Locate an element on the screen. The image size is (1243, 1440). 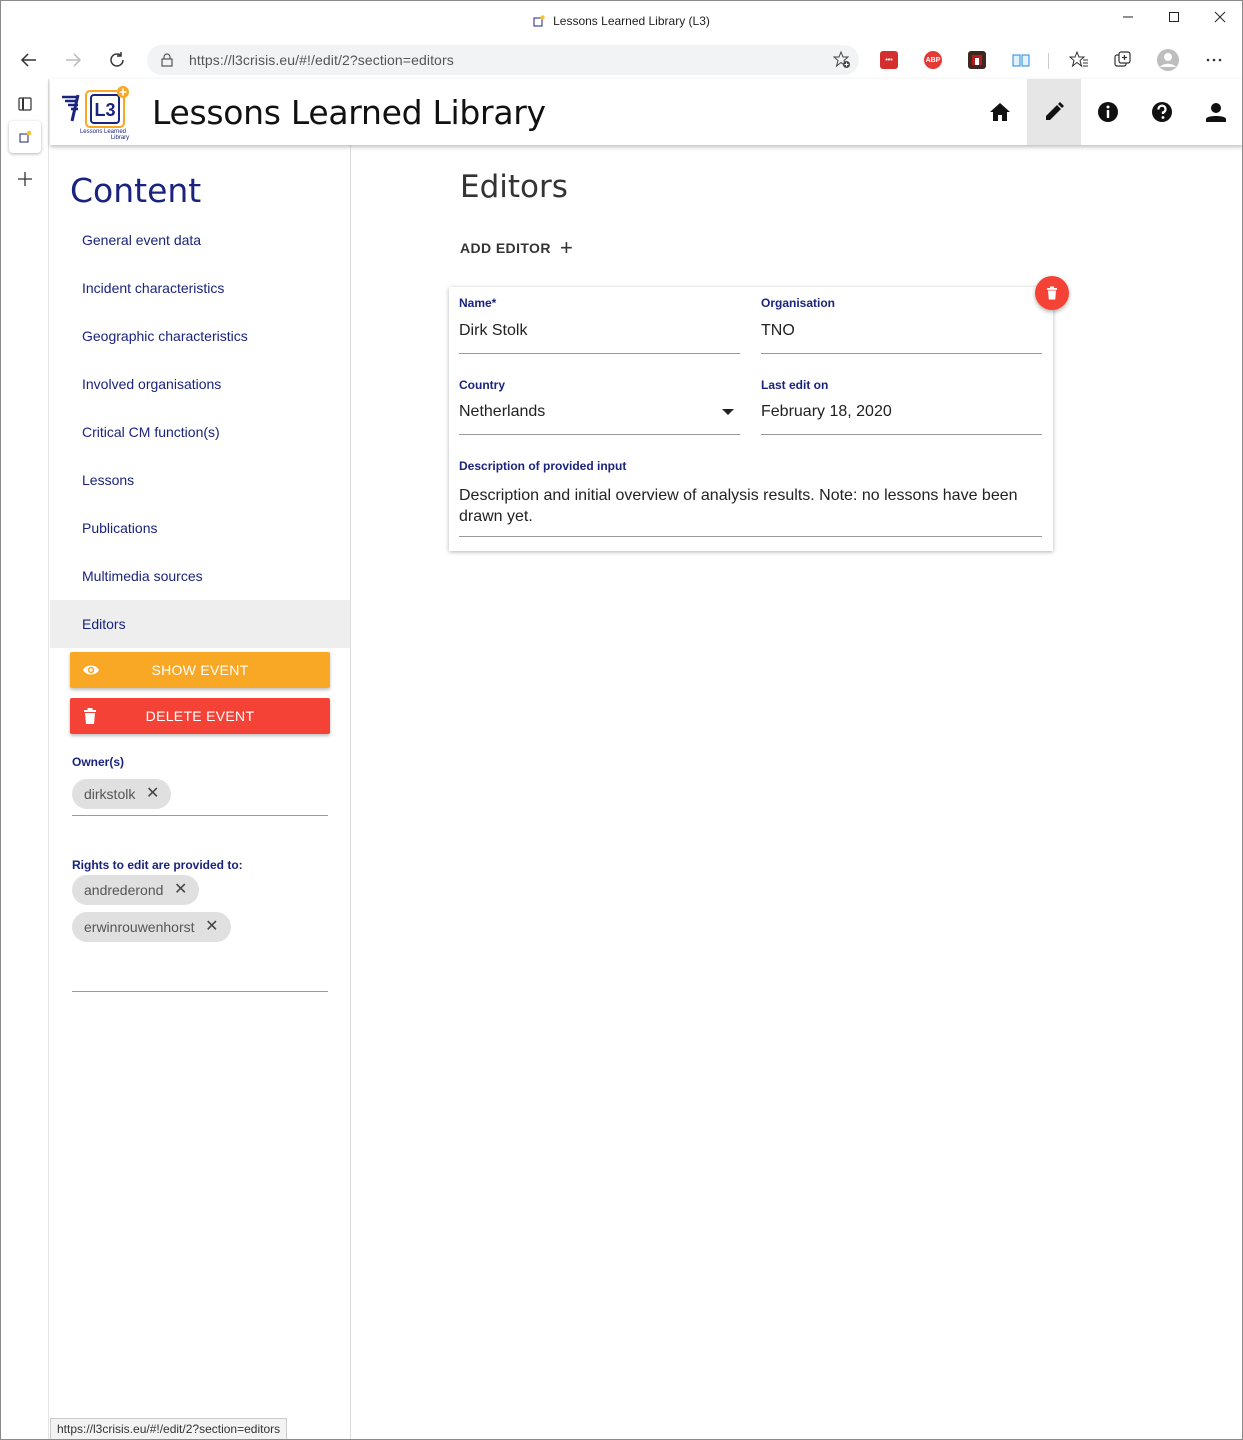
info-icon is located at coordinates (1108, 112).